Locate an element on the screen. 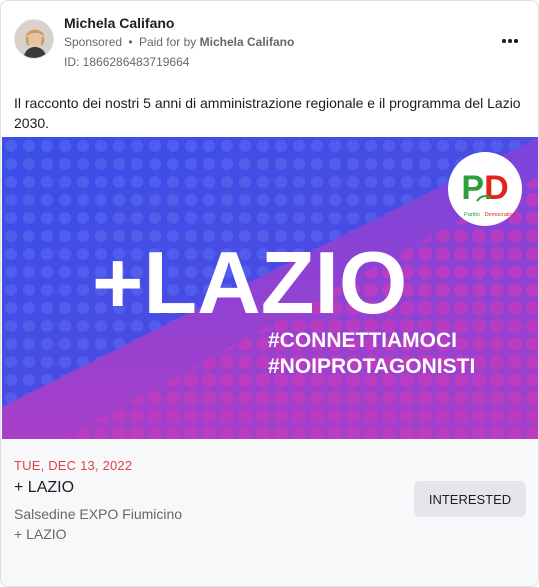  more-options-button is located at coordinates (510, 41).